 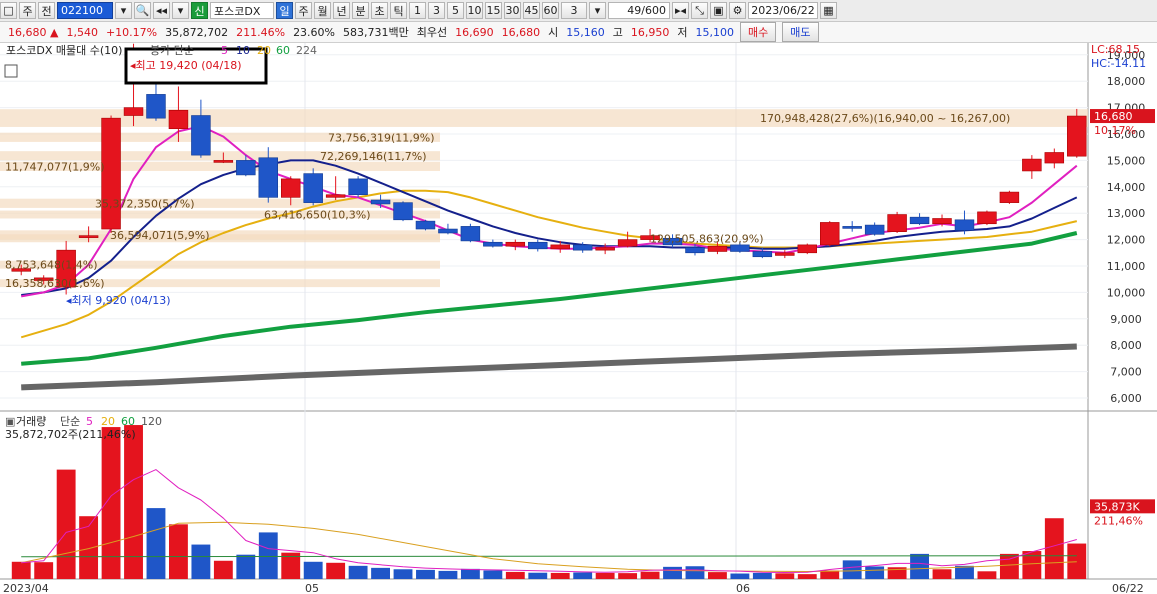 I want to click on date-field: 2023/06/22, so click(x=783, y=10).